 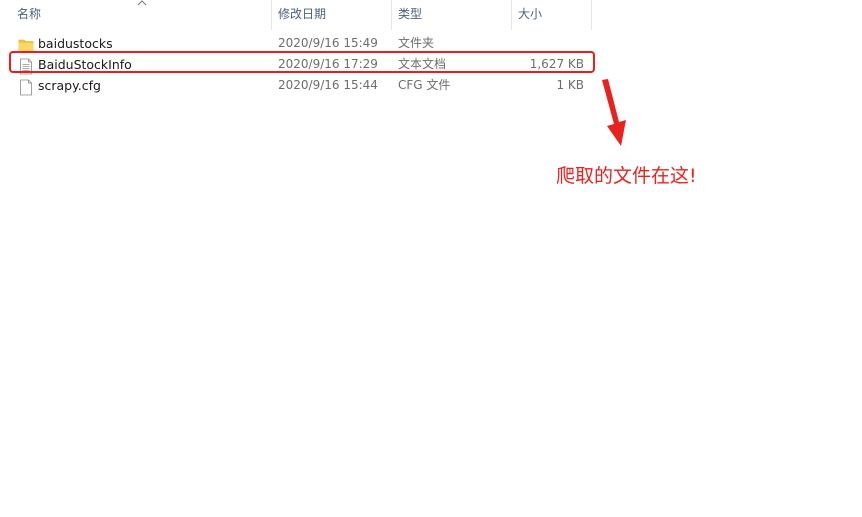 I want to click on column-header-date: 修改日期, so click(x=332, y=15).